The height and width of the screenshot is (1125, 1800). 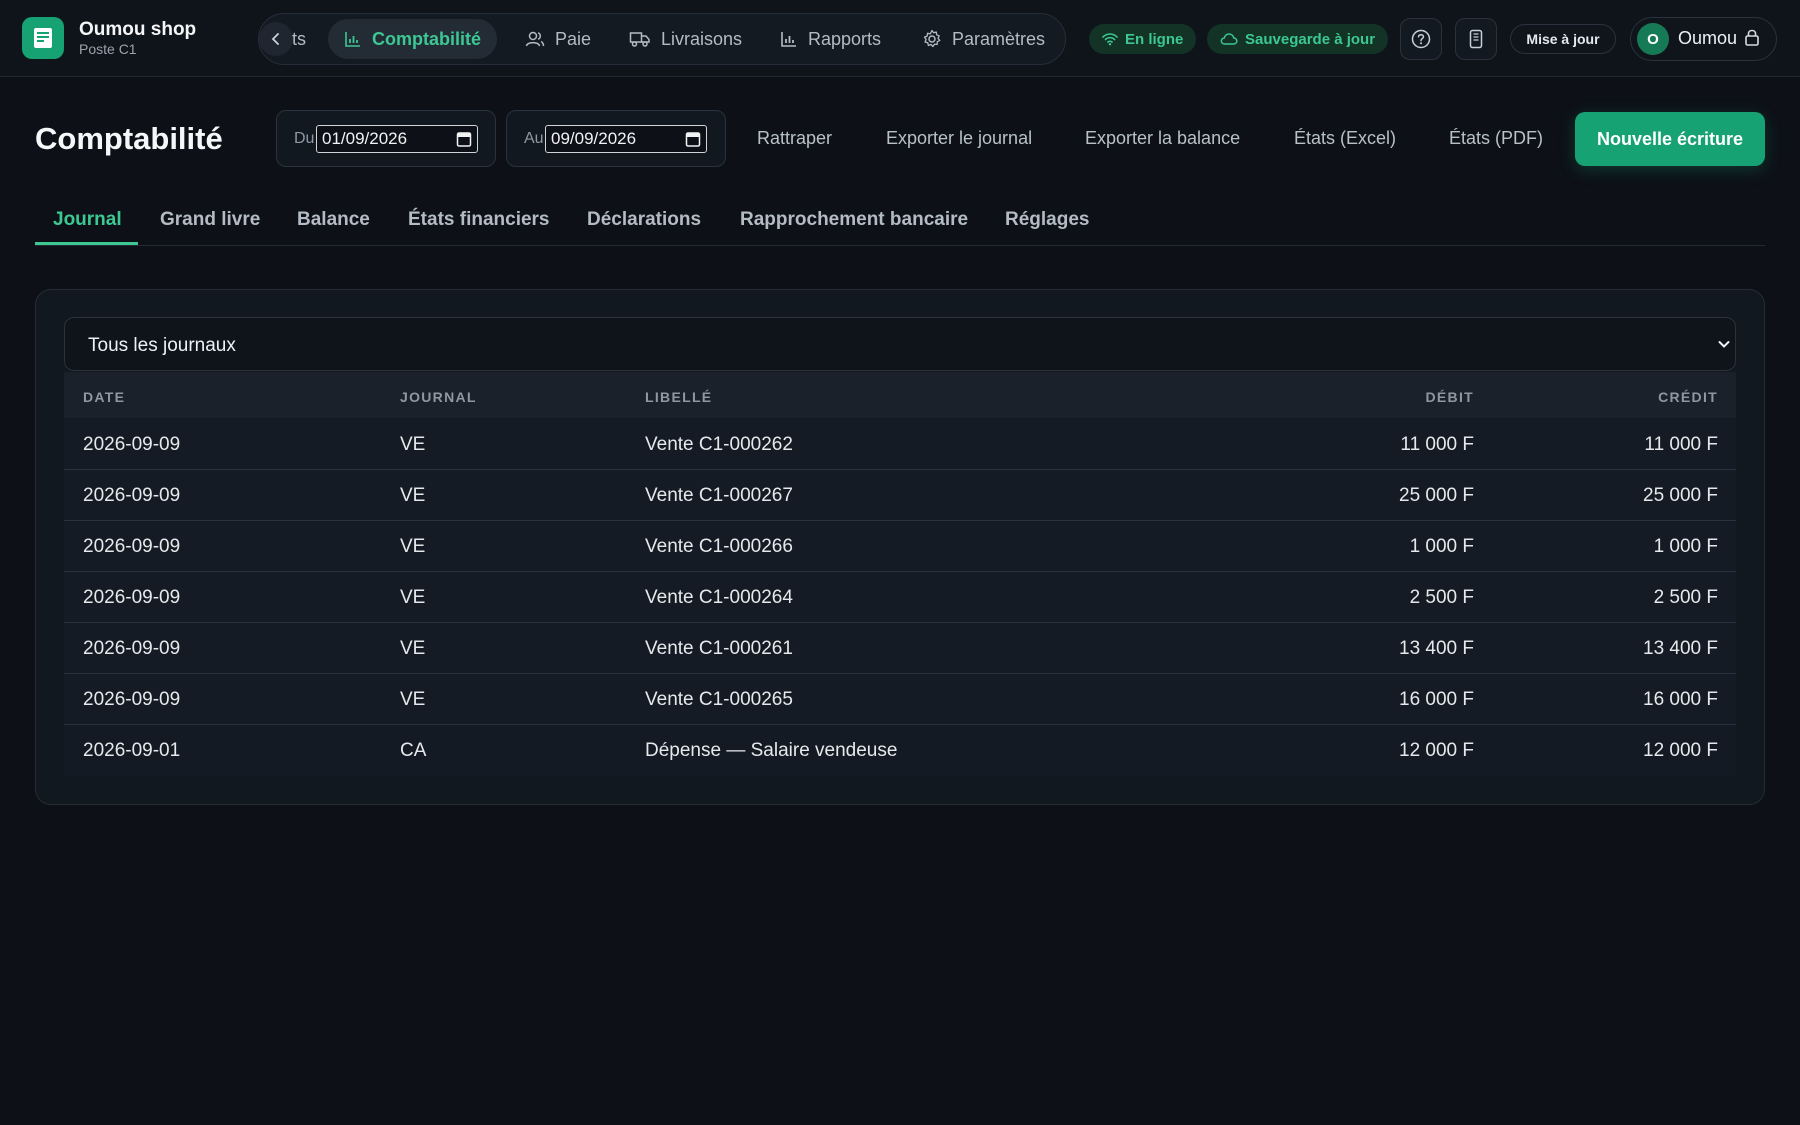 What do you see at coordinates (1724, 344) in the screenshot?
I see `chevron-down-icon` at bounding box center [1724, 344].